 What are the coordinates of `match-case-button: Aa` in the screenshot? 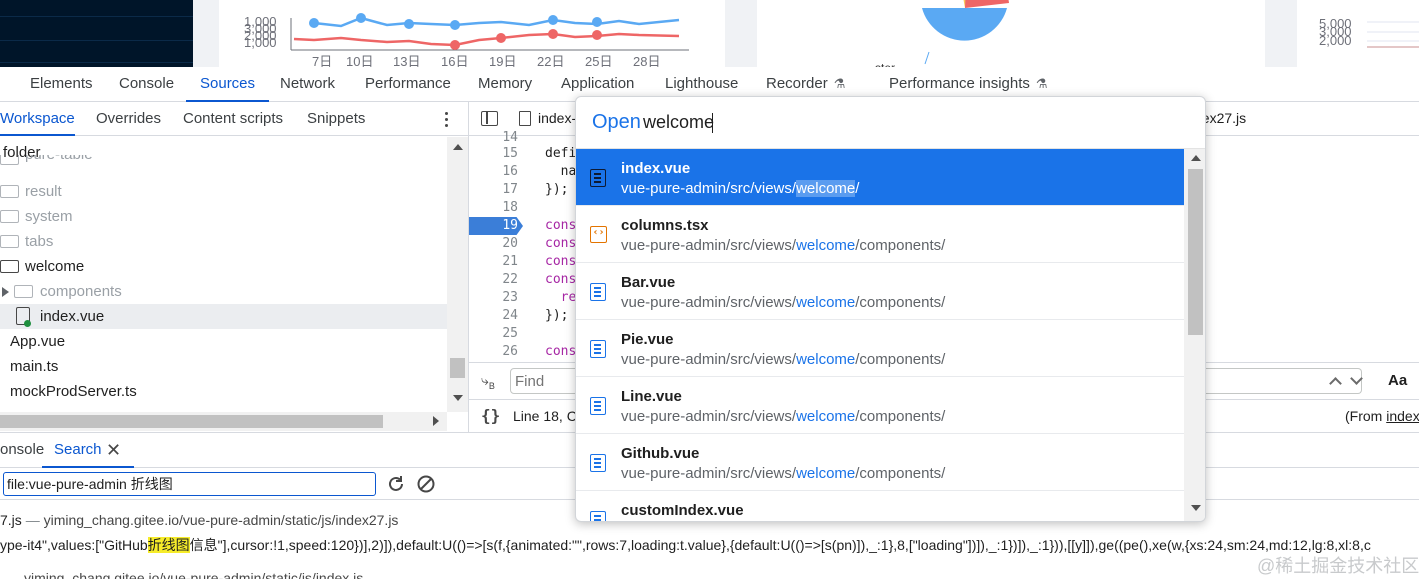 It's located at (1397, 380).